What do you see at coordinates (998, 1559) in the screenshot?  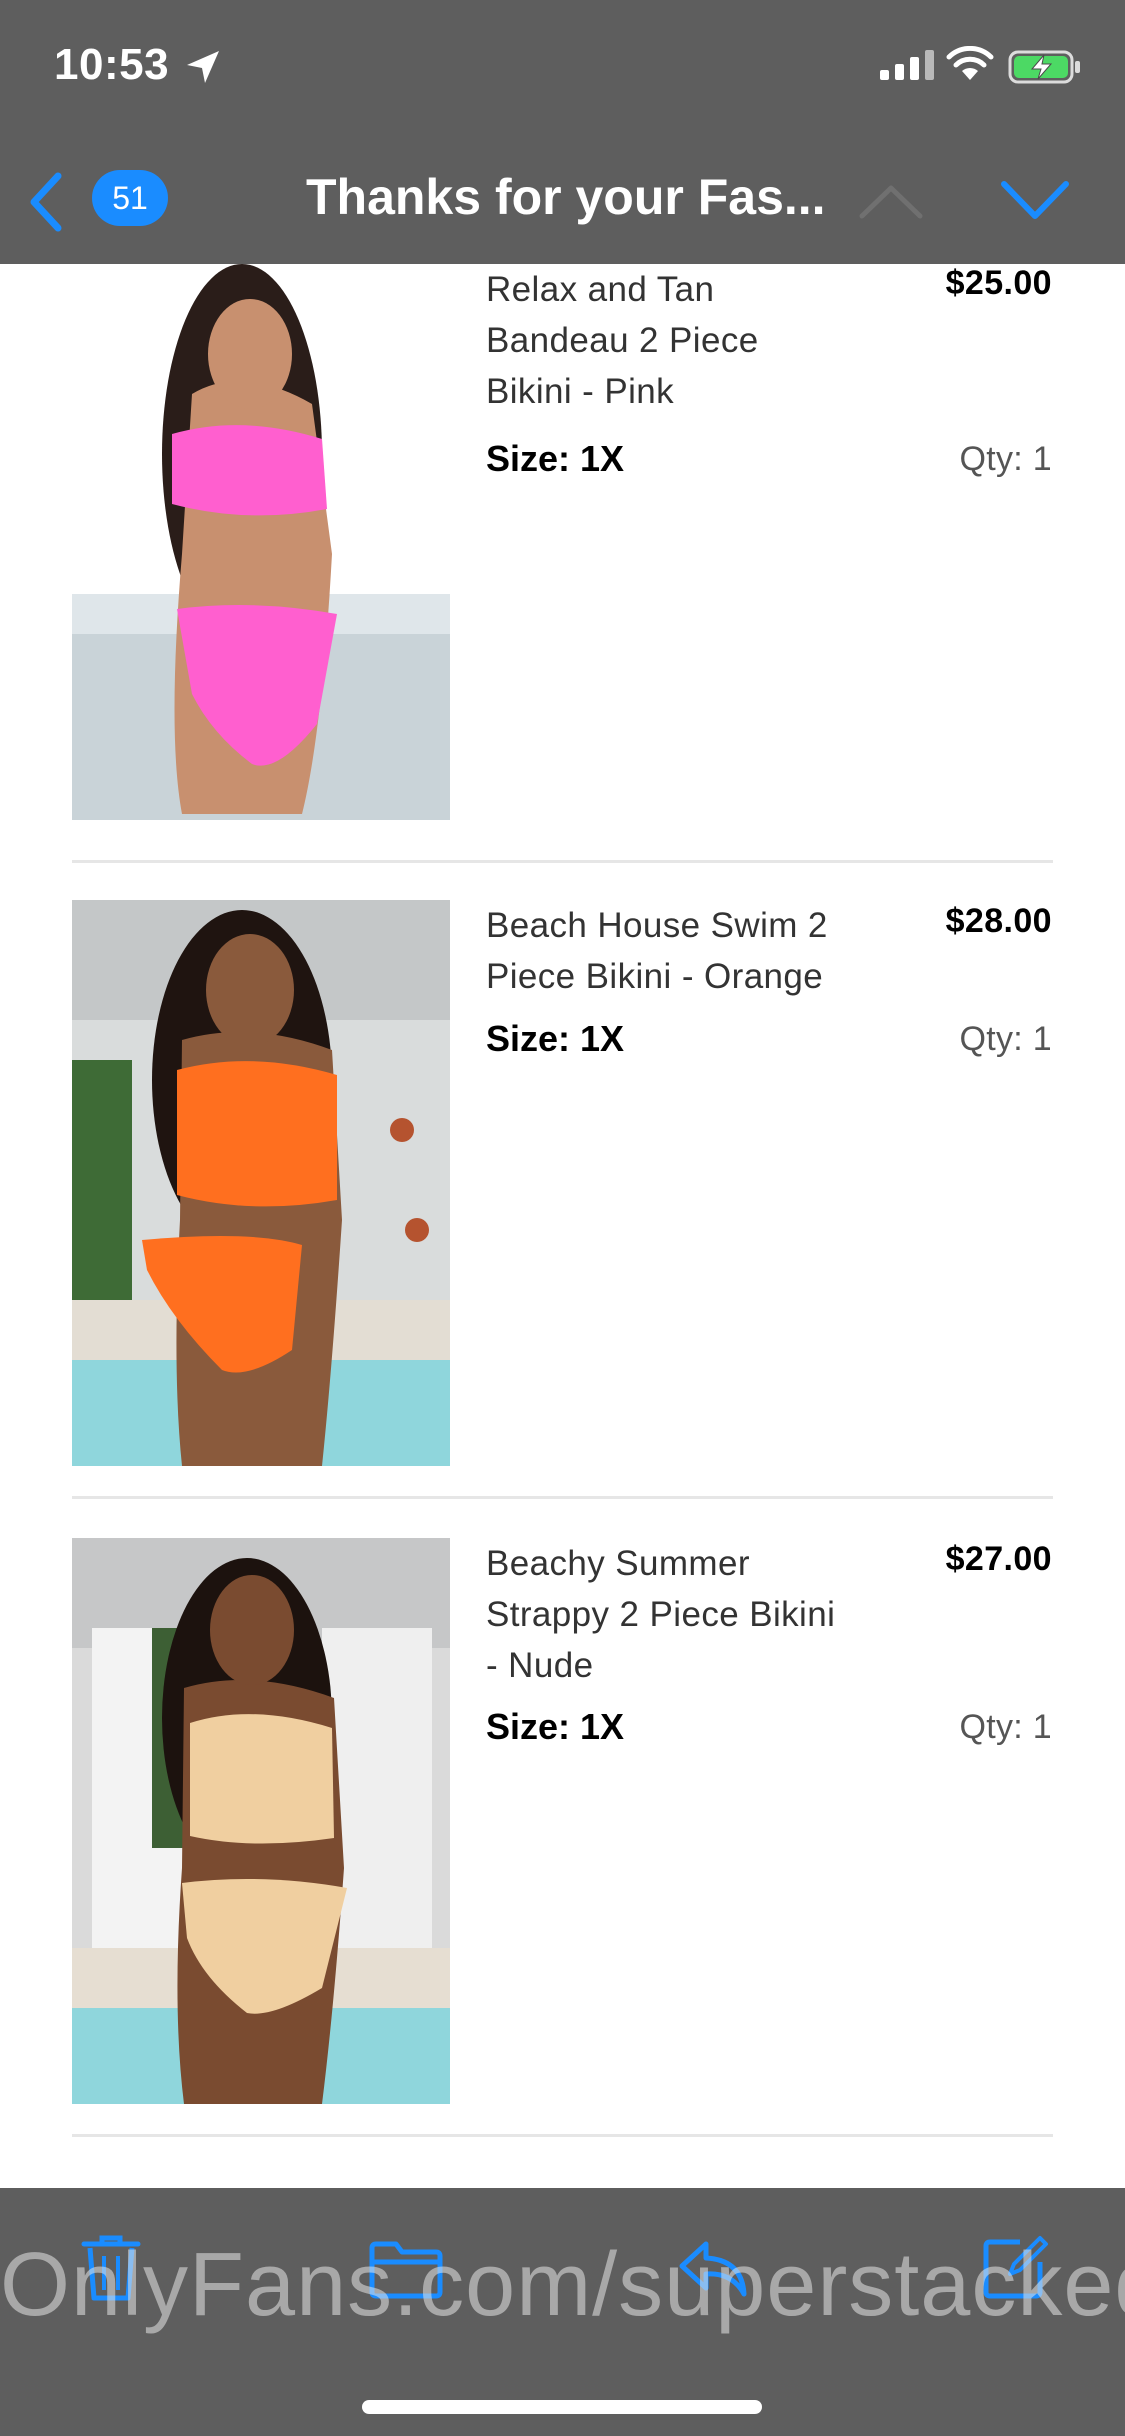 I see `product-price: $27.00` at bounding box center [998, 1559].